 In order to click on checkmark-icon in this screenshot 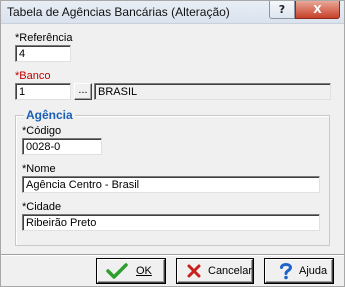, I will do `click(117, 271)`.